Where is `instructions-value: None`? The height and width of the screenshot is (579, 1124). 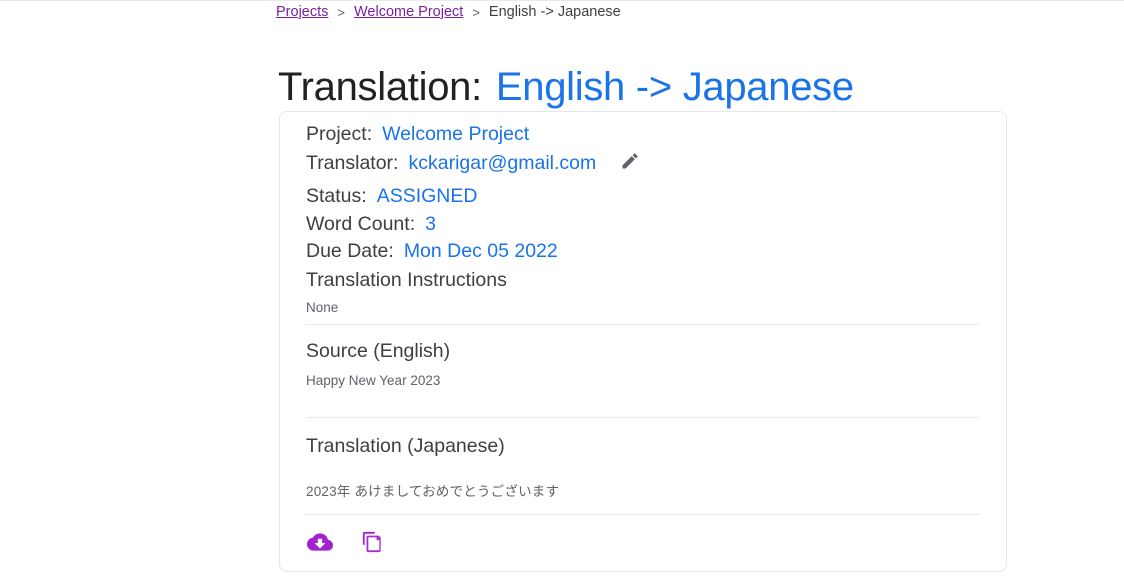 instructions-value: None is located at coordinates (322, 307).